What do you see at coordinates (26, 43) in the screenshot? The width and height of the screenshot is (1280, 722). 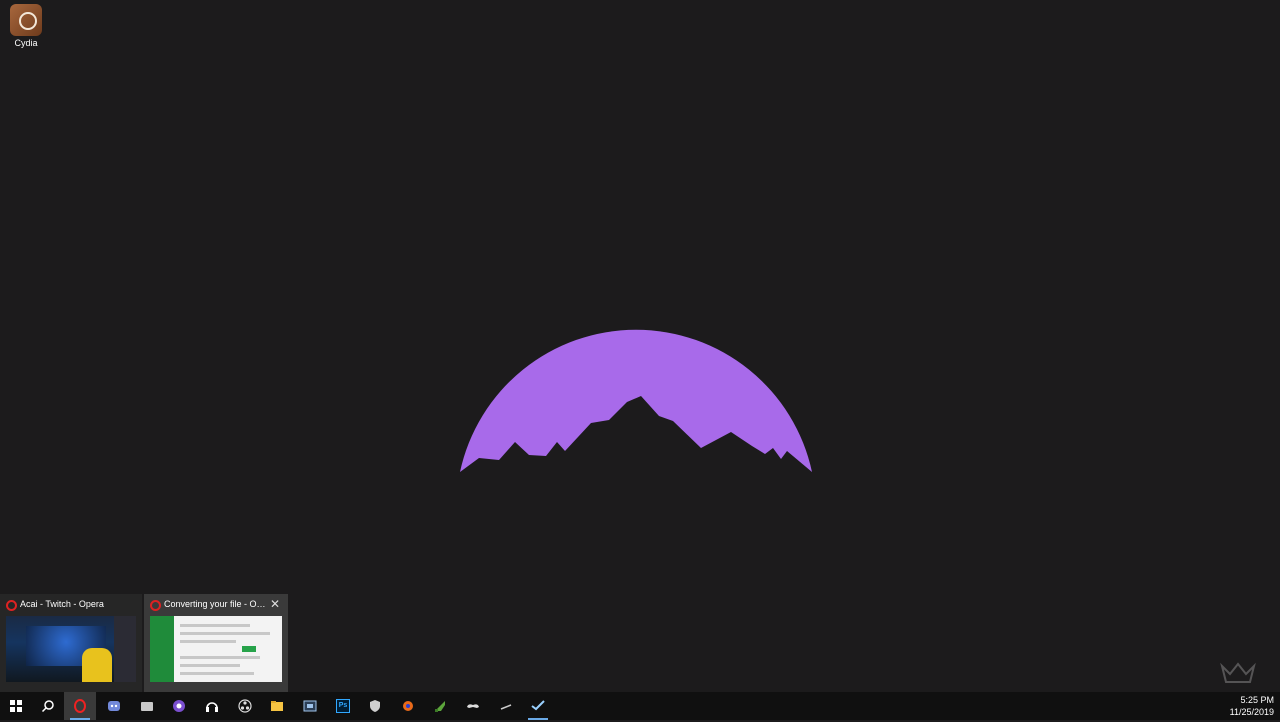 I see `desktop-shortcut-label: Cydia` at bounding box center [26, 43].